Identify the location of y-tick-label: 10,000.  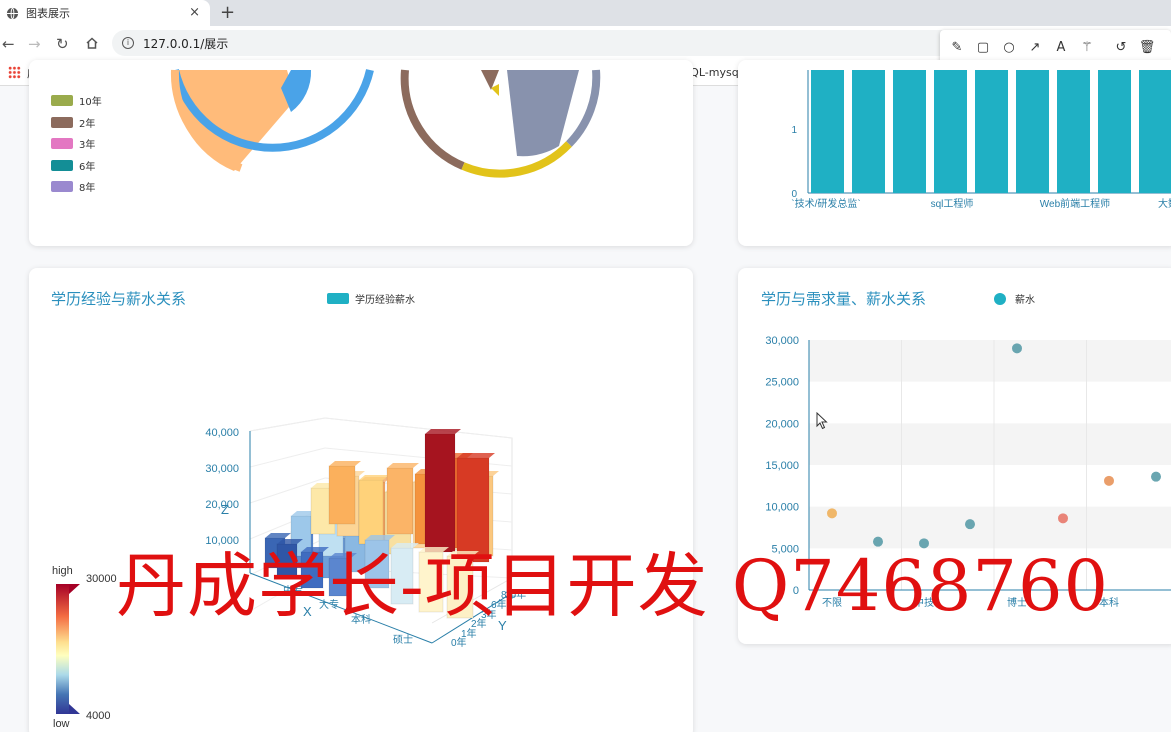
(782, 508).